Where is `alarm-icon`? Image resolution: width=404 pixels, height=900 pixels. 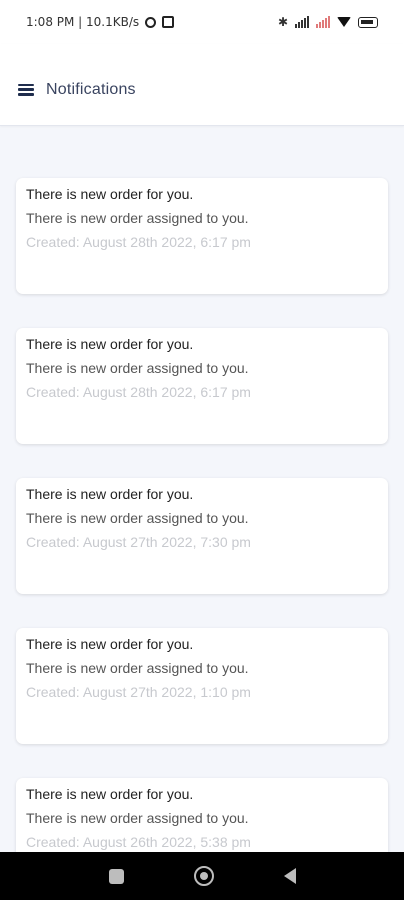
alarm-icon is located at coordinates (151, 22).